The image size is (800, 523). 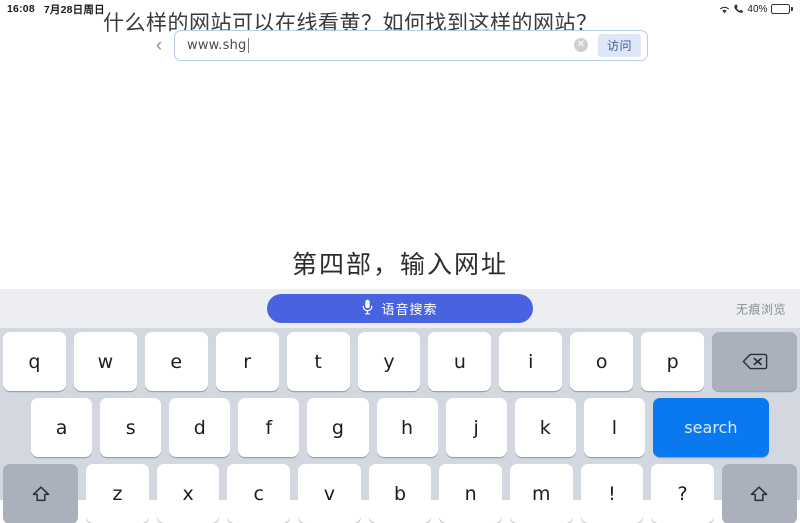 I want to click on key-?: ?, so click(x=682, y=493).